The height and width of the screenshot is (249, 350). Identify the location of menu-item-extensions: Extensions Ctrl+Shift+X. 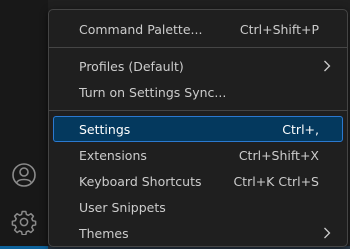
(198, 155).